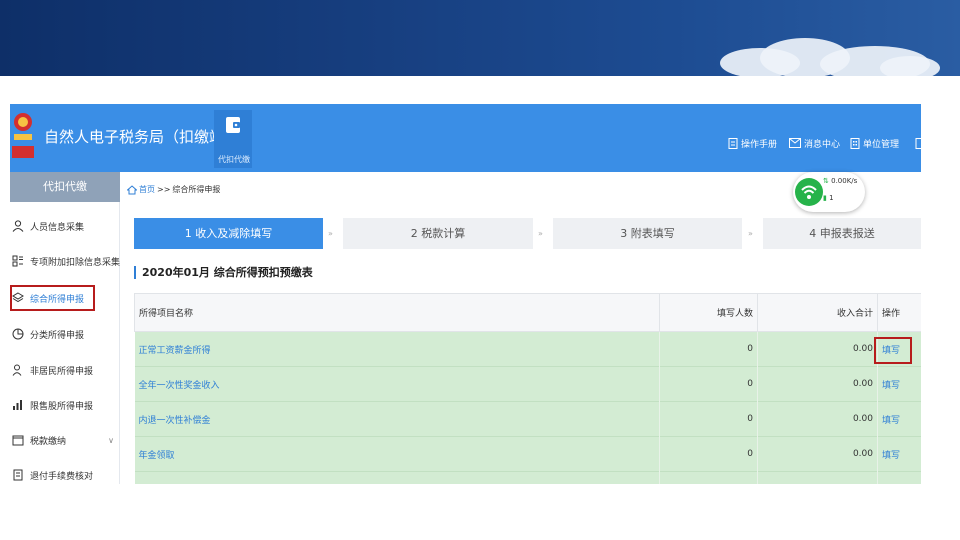  Describe the element at coordinates (132, 189) in the screenshot. I see `home-icon` at that location.